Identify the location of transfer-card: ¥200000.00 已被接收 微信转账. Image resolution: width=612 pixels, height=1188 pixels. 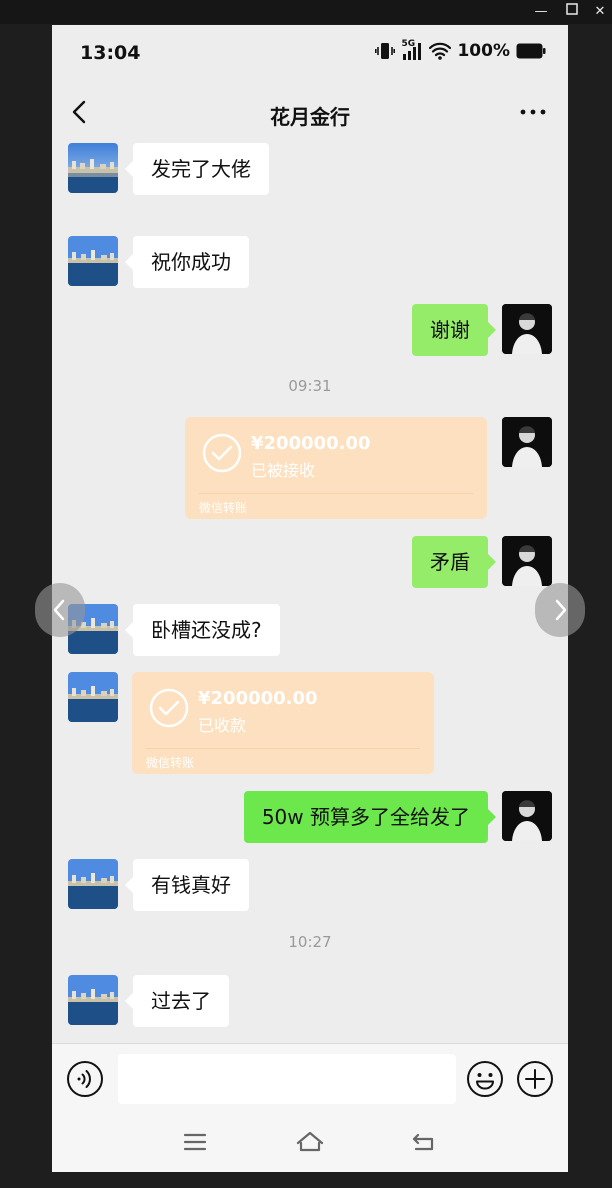
(336, 468).